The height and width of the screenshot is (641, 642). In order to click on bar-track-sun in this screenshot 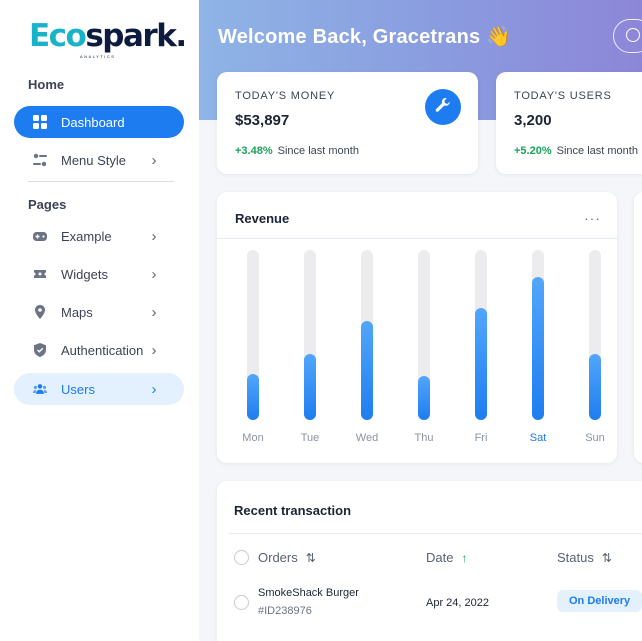, I will do `click(595, 335)`.